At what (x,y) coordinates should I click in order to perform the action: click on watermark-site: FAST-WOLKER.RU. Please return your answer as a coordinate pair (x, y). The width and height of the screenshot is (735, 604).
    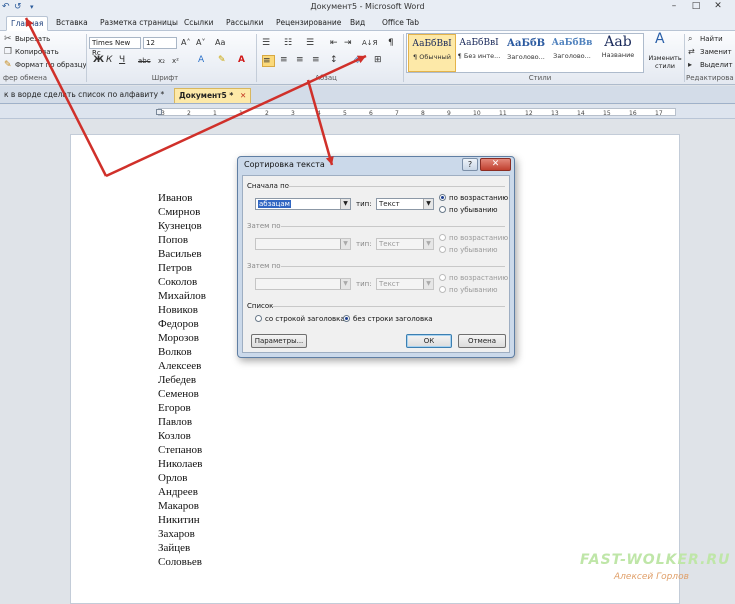
    Looking at the image, I should click on (655, 560).